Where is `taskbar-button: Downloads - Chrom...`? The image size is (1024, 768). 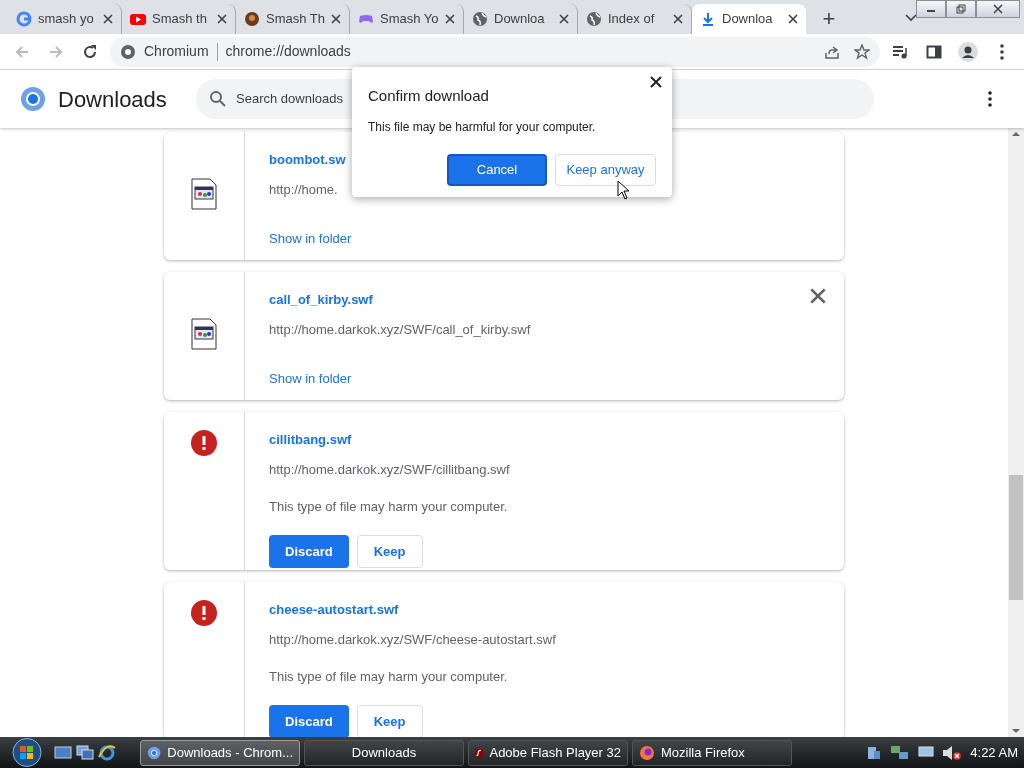 taskbar-button: Downloads - Chrom... is located at coordinates (220, 752).